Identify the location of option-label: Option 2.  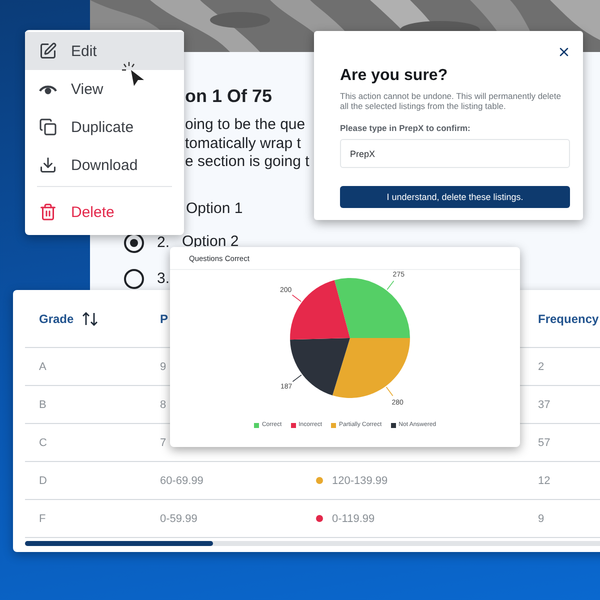
(210, 241).